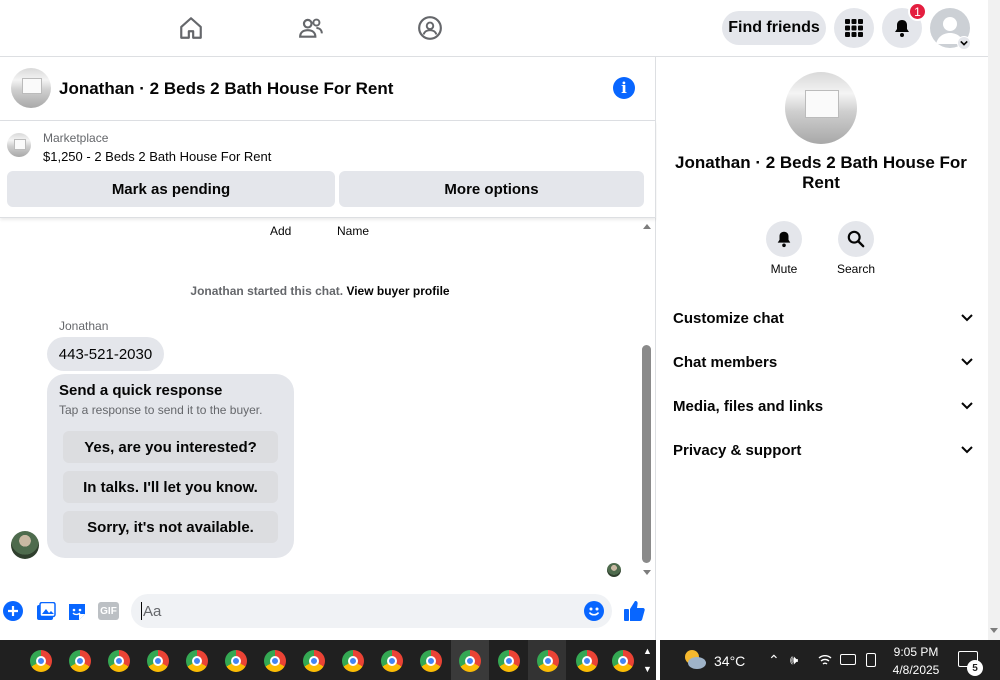 This screenshot has height=680, width=1000. What do you see at coordinates (171, 189) in the screenshot?
I see `mark-as-pending-button: Mark as pending` at bounding box center [171, 189].